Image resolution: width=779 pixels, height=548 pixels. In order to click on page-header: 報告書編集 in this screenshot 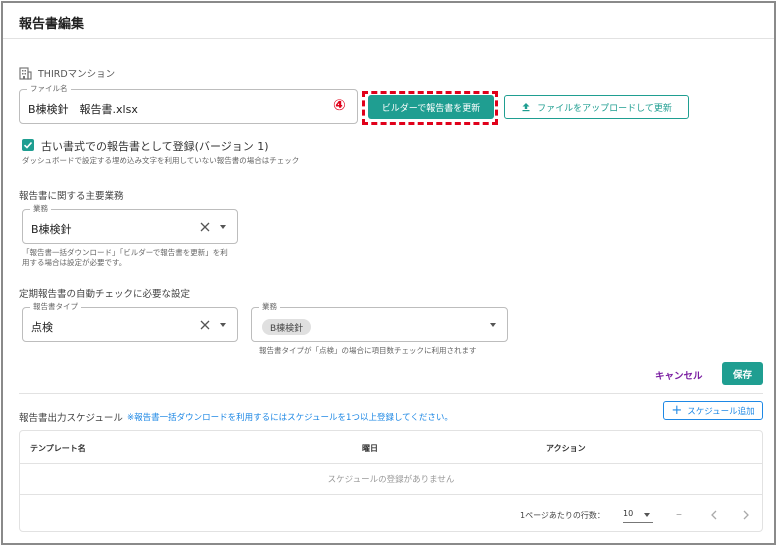, I will do `click(388, 21)`.